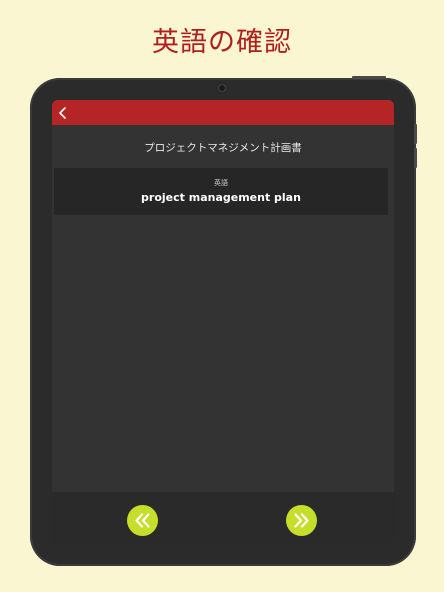 This screenshot has height=592, width=444. What do you see at coordinates (222, 42) in the screenshot?
I see `page-headline: 英語の確認` at bounding box center [222, 42].